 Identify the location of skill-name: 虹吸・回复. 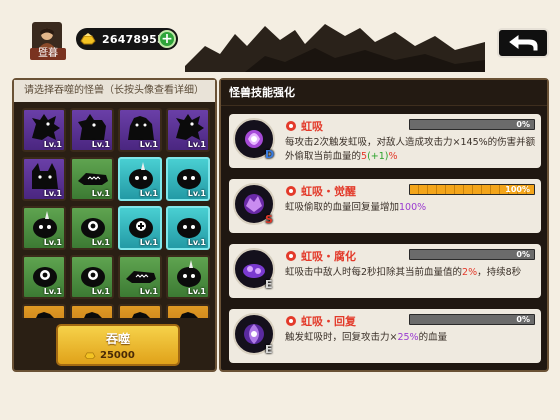
(328, 321).